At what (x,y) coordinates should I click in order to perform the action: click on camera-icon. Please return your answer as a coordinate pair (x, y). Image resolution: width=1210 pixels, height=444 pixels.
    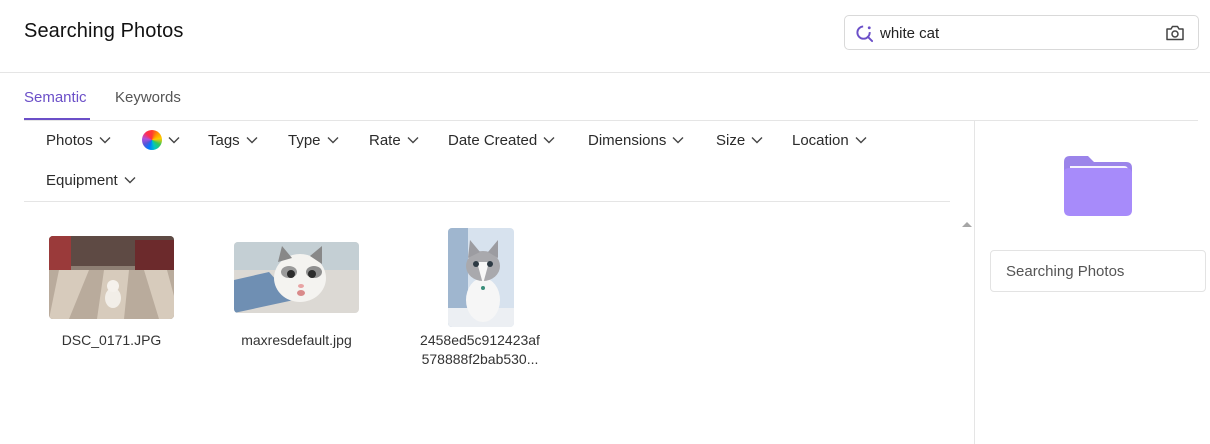
    Looking at the image, I should click on (1175, 33).